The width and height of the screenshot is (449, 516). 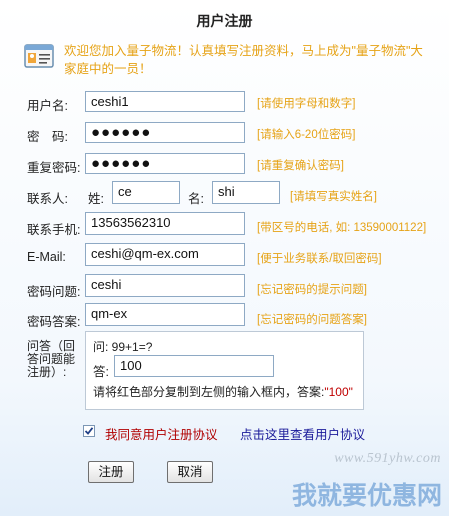 What do you see at coordinates (312, 290) in the screenshot?
I see `question-hint: [忘记密码的提示问题]` at bounding box center [312, 290].